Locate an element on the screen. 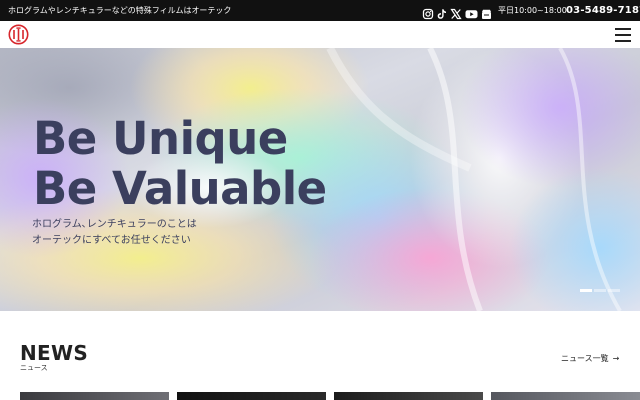 The height and width of the screenshot is (400, 640). slider-dot-active is located at coordinates (586, 290).